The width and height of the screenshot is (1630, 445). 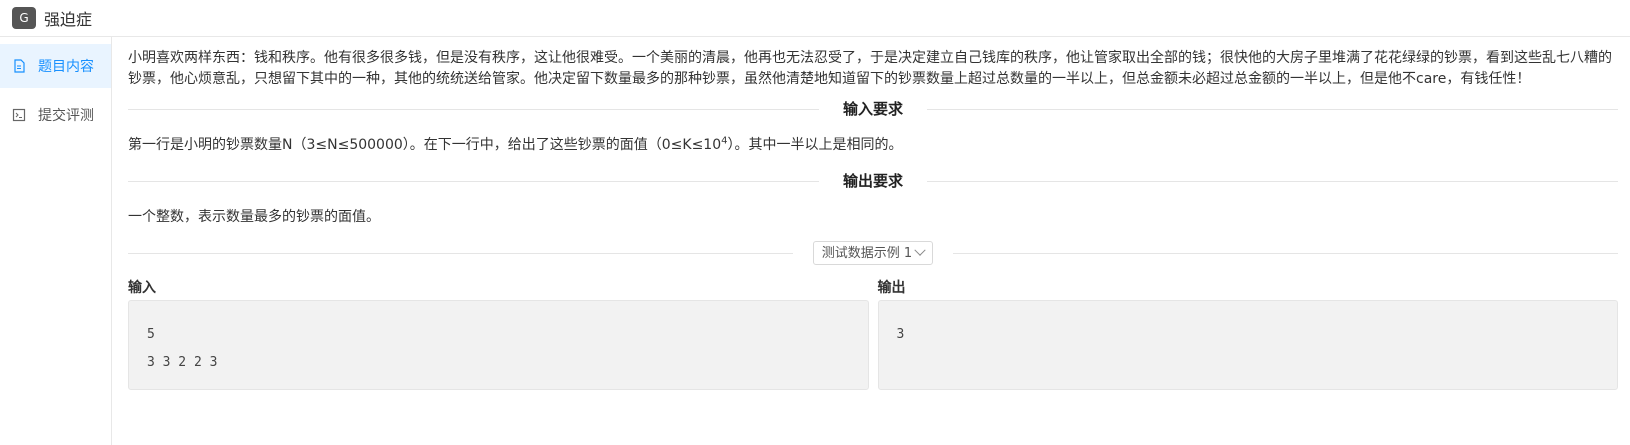 I want to click on output-heading: 输出要求, so click(x=873, y=180).